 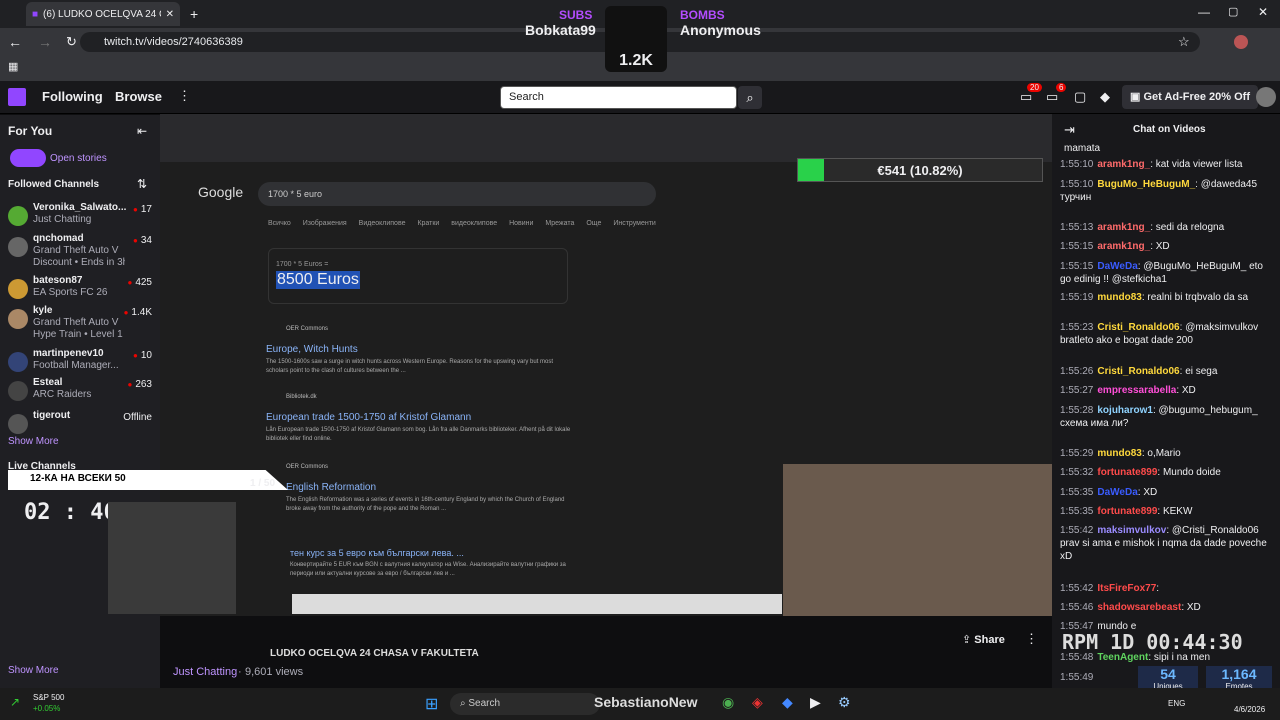 What do you see at coordinates (1190, 97) in the screenshot?
I see `ad-free-button: ▣ Get Ad-Free 20% Off` at bounding box center [1190, 97].